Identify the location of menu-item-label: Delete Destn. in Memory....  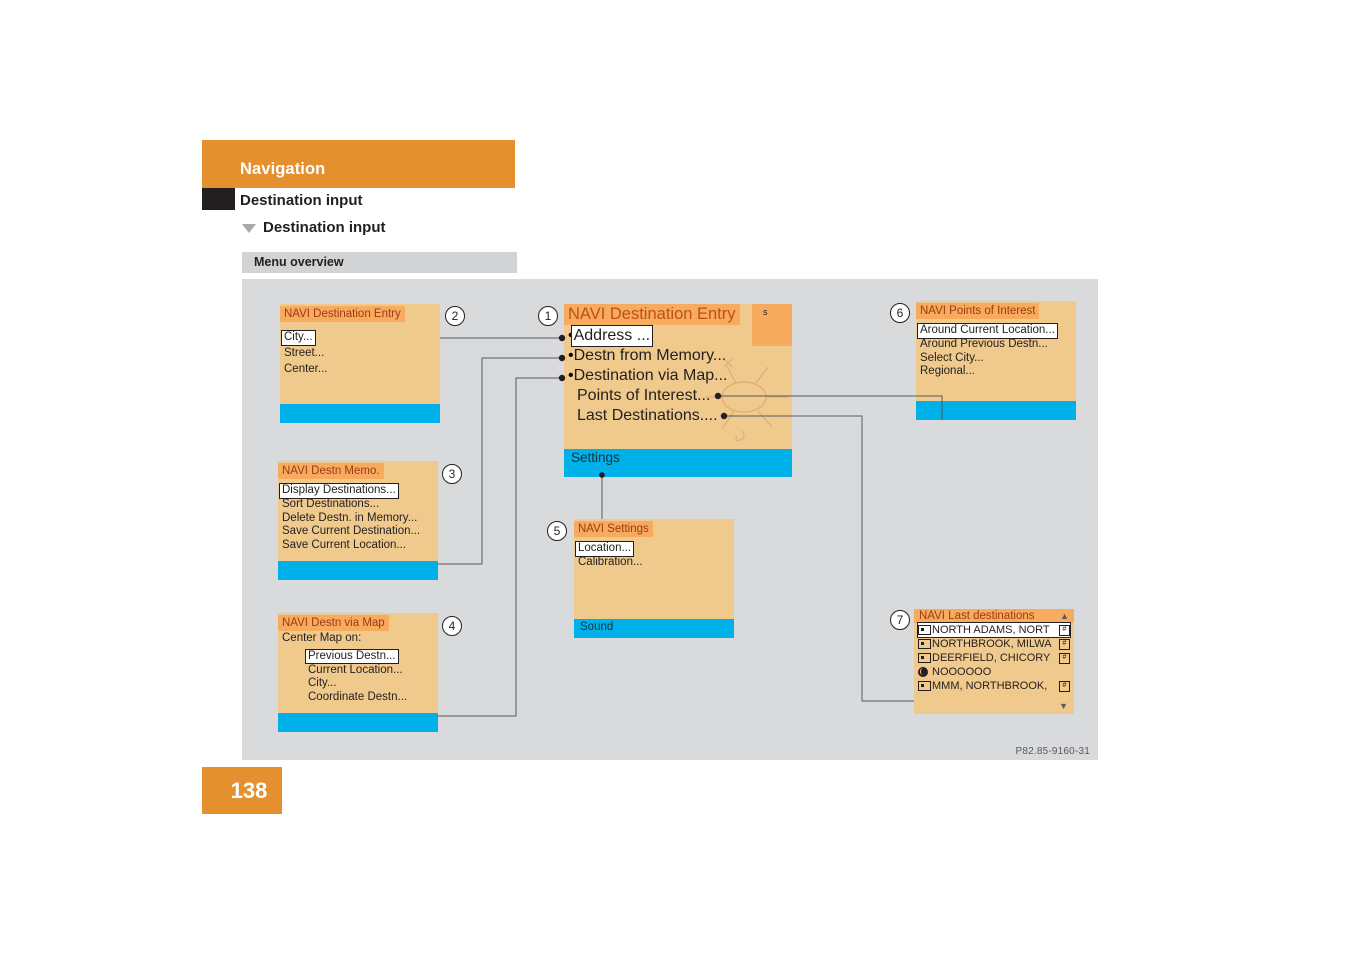
(358, 519).